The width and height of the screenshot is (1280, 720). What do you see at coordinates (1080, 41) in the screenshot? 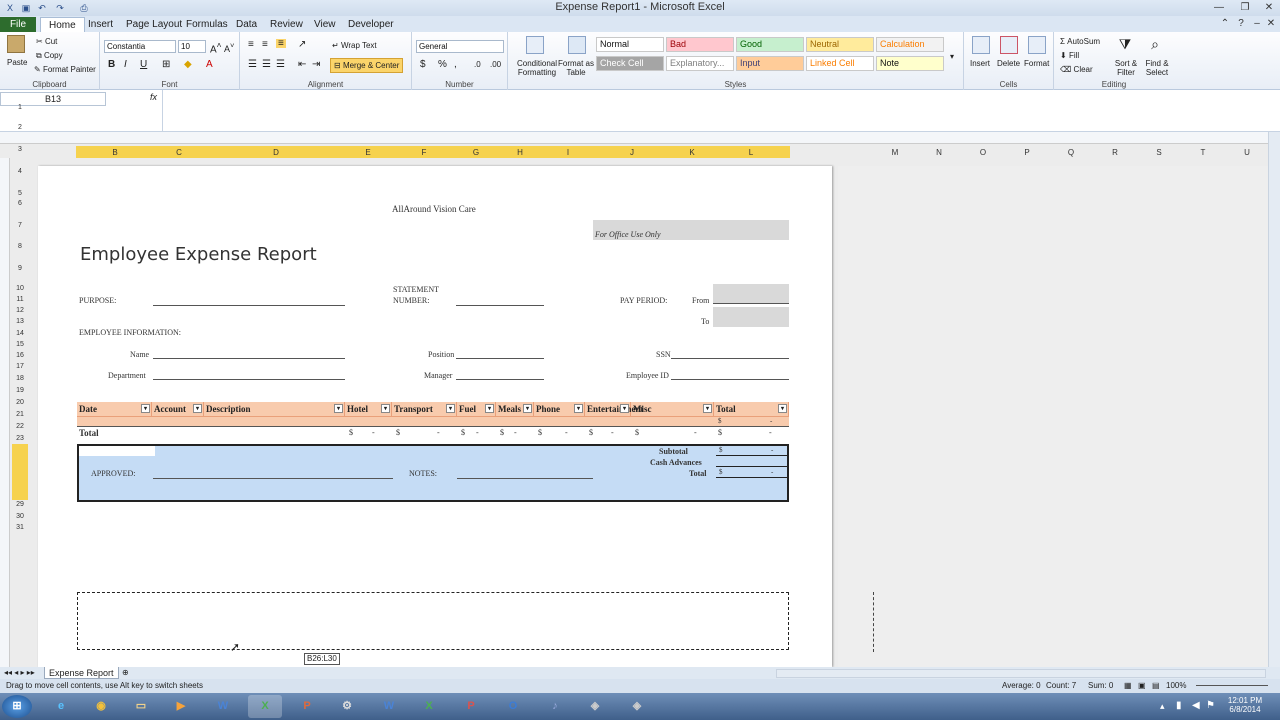
I see `autosum-button: Σ AutoSum` at bounding box center [1080, 41].